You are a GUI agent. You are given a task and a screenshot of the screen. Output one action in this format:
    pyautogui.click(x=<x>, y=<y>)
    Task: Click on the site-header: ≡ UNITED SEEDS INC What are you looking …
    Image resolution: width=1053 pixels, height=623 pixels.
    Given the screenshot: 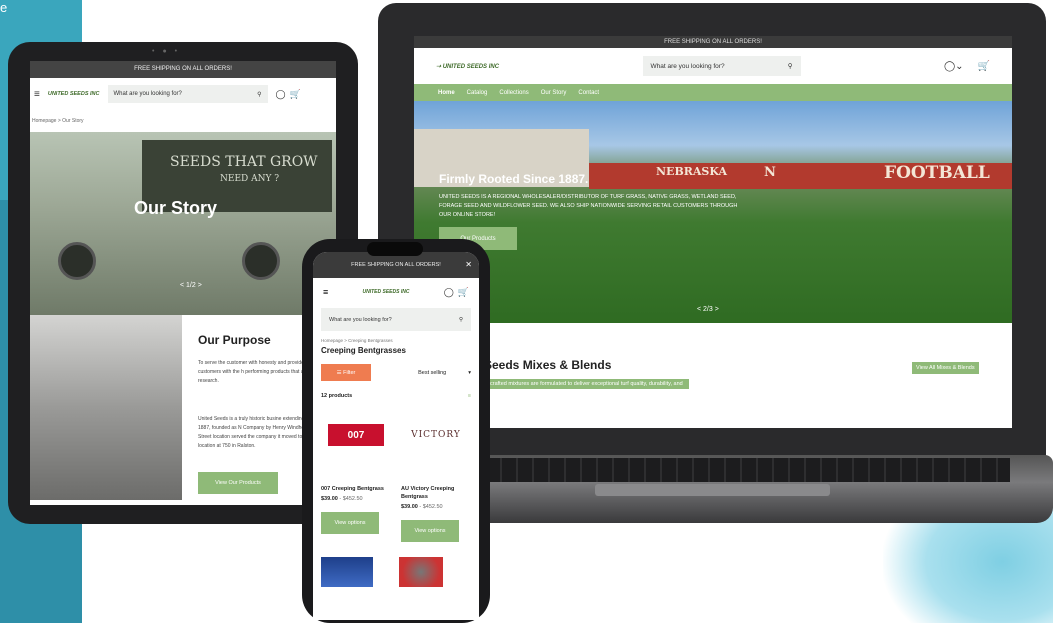 What is the action you would take?
    pyautogui.click(x=183, y=94)
    